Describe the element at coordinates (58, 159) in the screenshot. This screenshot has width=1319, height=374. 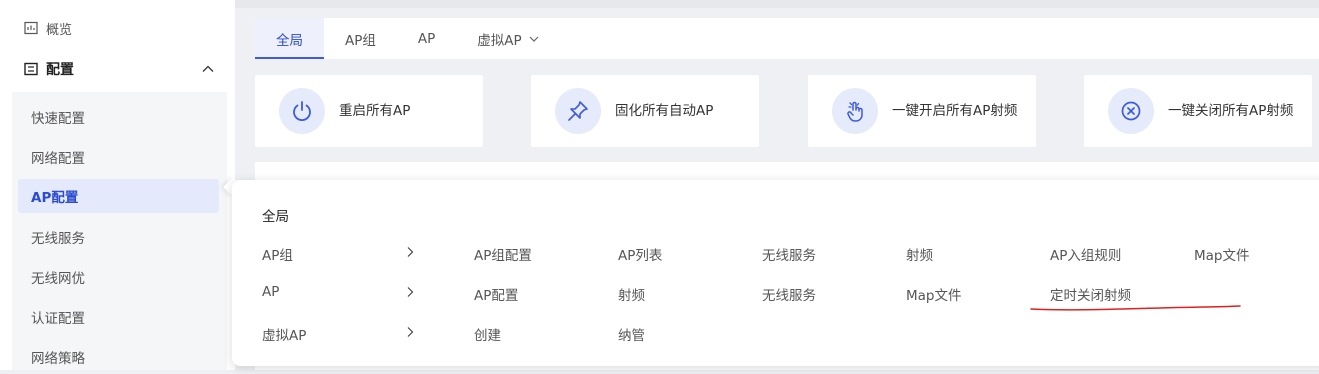
I see `sidebar-item-label: 网络配置` at that location.